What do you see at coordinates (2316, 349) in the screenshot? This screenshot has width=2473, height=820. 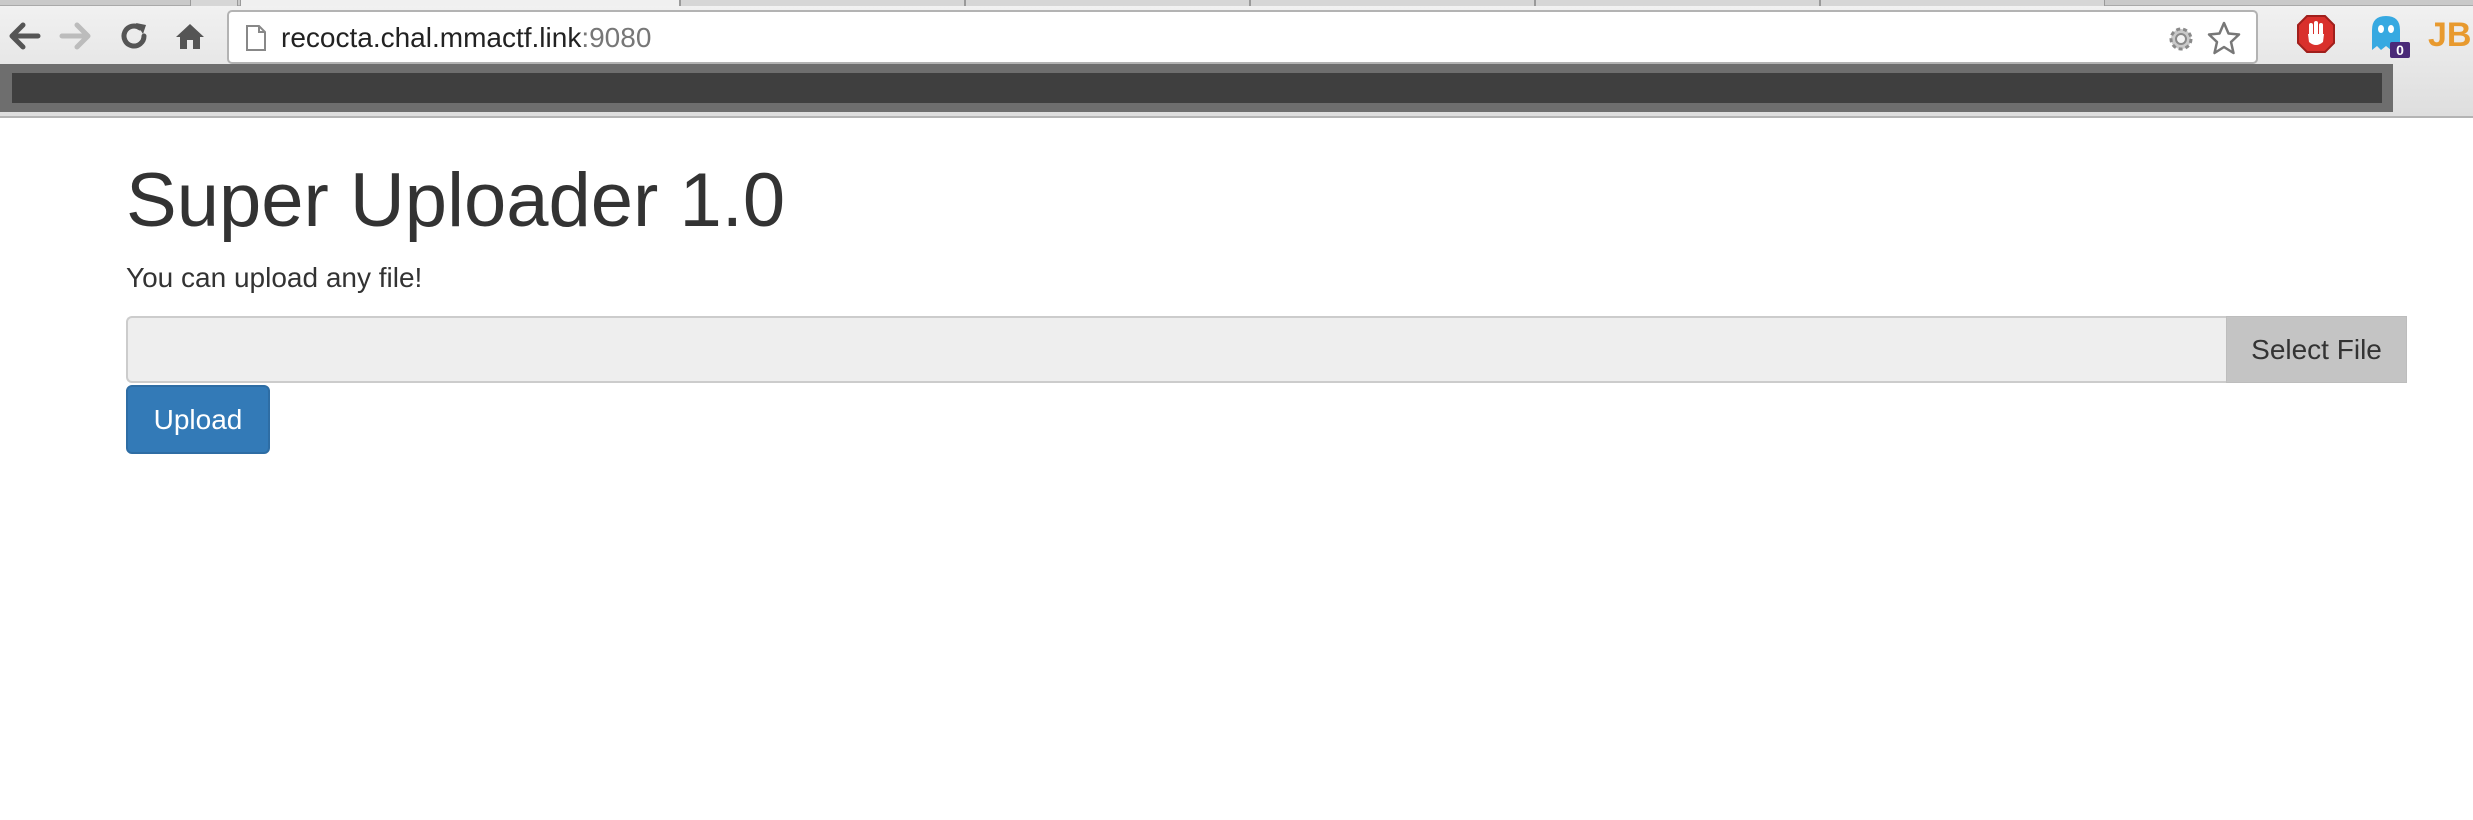 I see `select-file-button: Select File` at bounding box center [2316, 349].